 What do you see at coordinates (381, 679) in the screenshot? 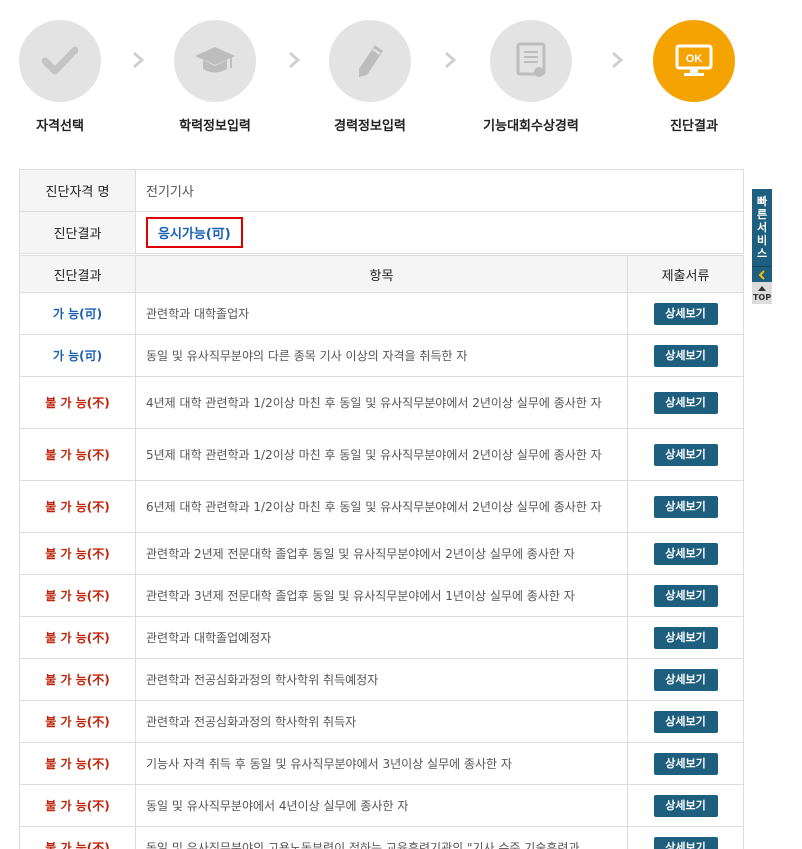
I see `row-item: 관련학과 전공심화과정의 학사학위 취득예정자` at bounding box center [381, 679].